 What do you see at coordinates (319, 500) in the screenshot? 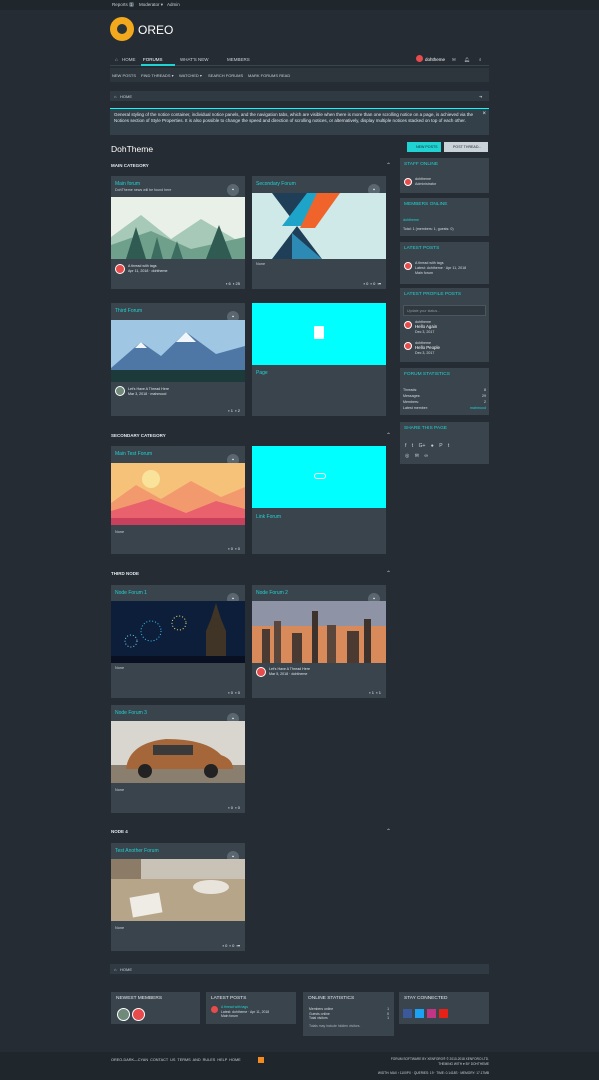
I see `forum-card-link: Link Forum` at bounding box center [319, 500].